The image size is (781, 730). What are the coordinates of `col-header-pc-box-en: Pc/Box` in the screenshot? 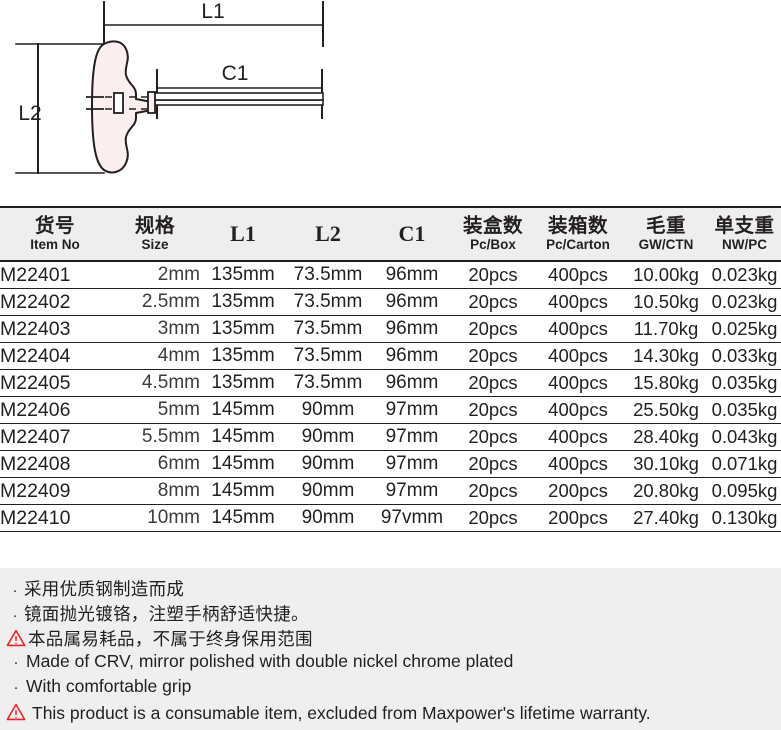 It's located at (493, 244).